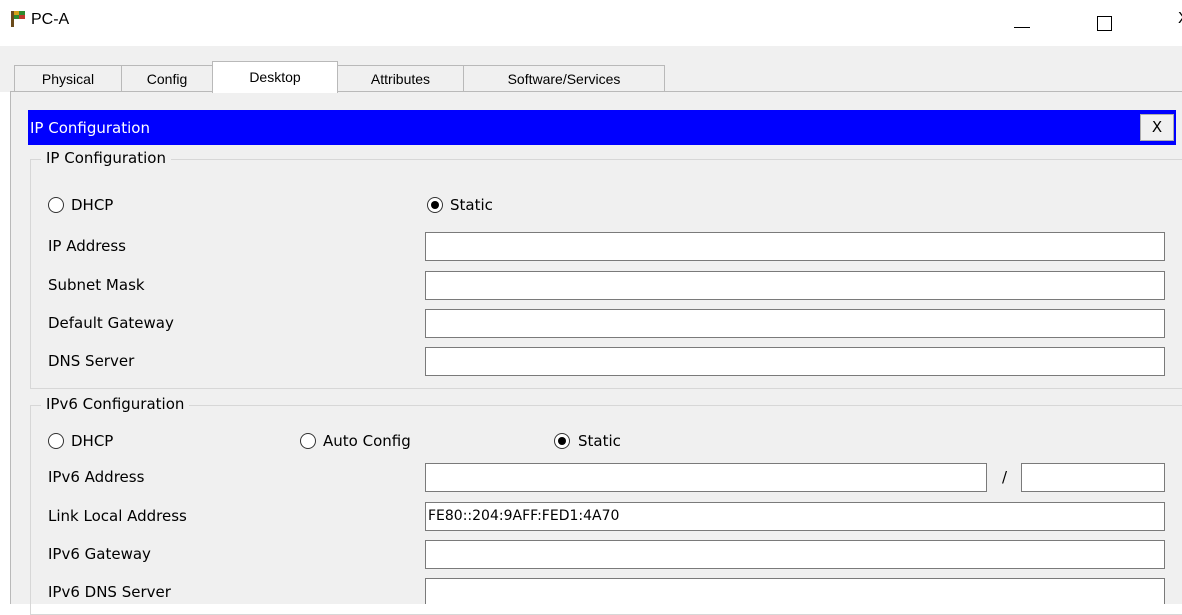  I want to click on ipv6-group-legend: IPv6 Configuration, so click(115, 404).